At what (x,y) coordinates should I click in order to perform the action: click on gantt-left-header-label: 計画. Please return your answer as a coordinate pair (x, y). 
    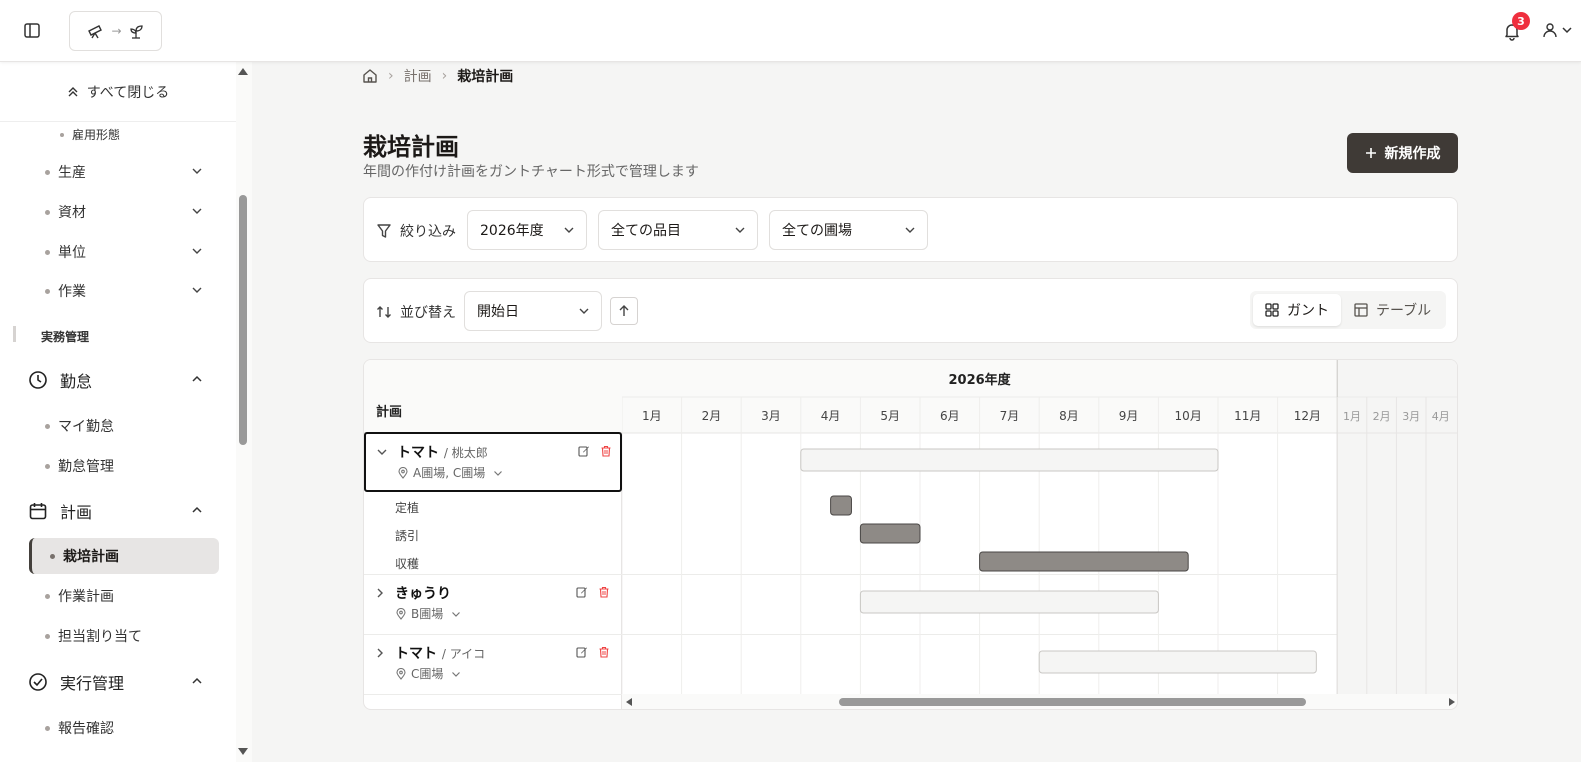
    Looking at the image, I should click on (389, 412).